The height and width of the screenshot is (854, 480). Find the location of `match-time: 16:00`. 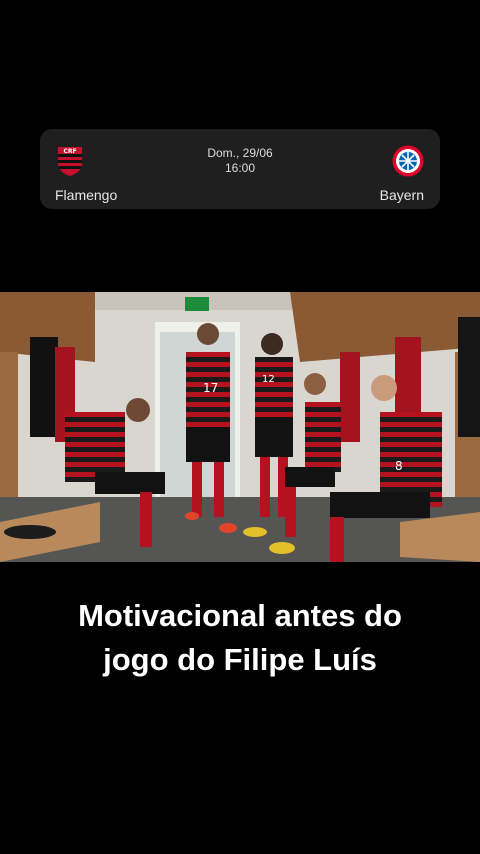

match-time: 16:00 is located at coordinates (240, 168).